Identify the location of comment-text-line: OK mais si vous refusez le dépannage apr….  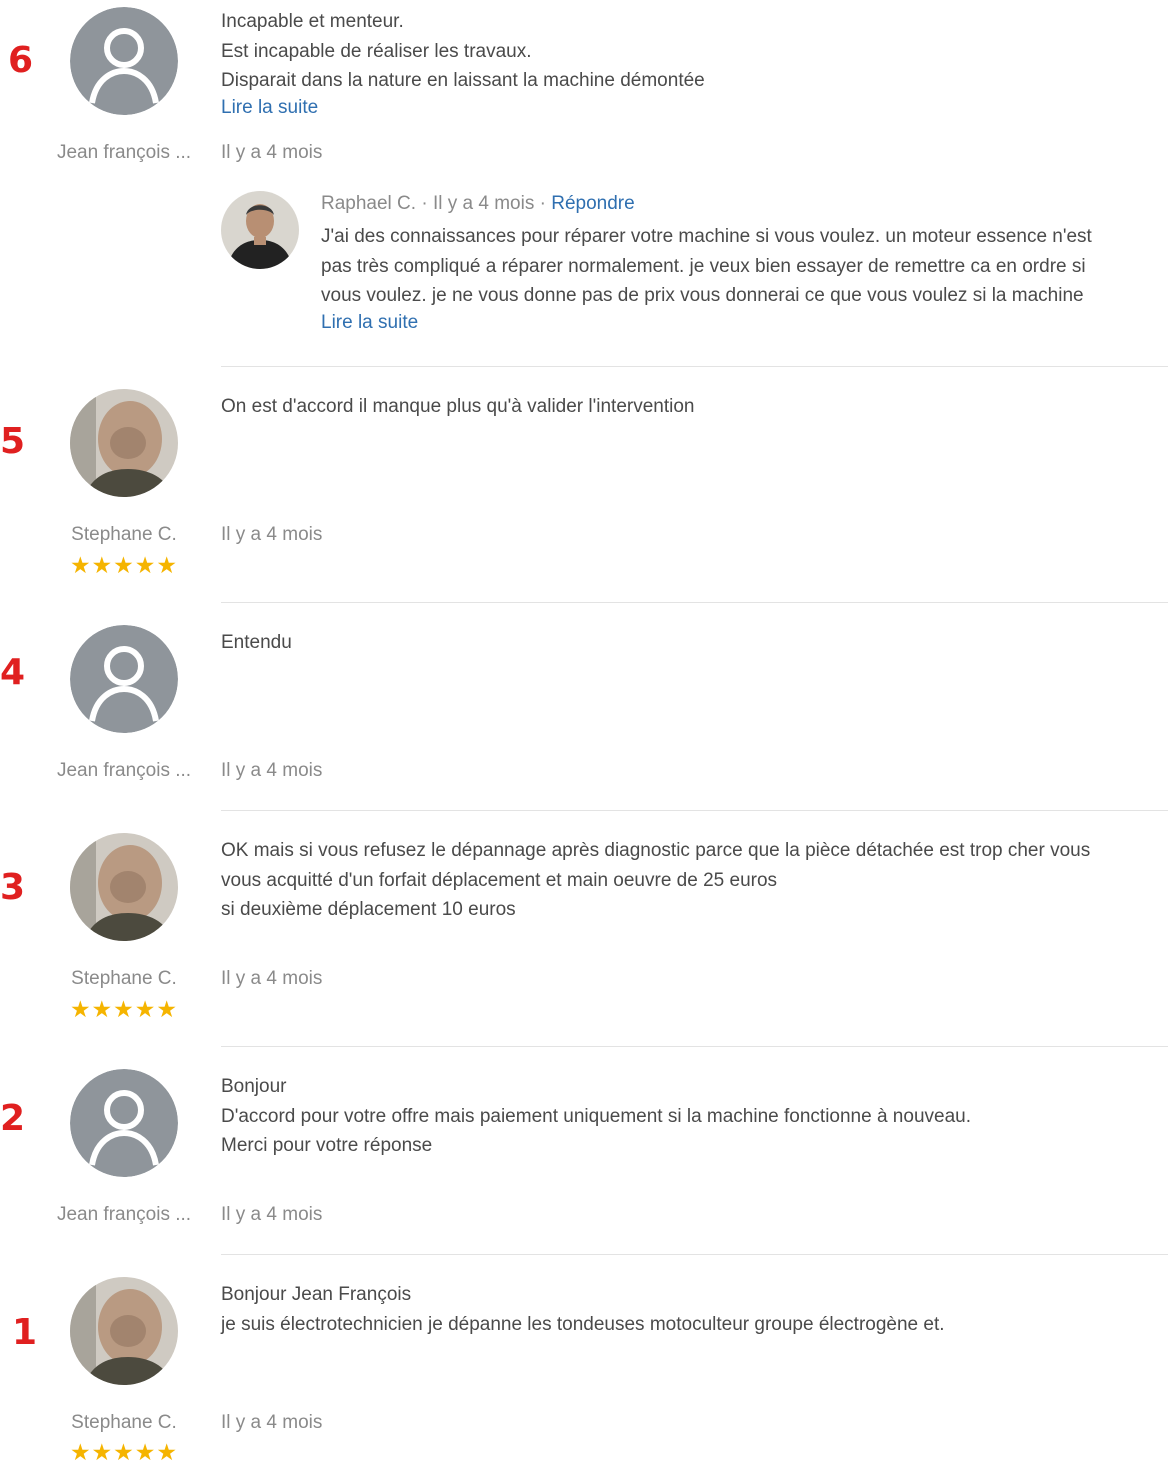
(656, 850).